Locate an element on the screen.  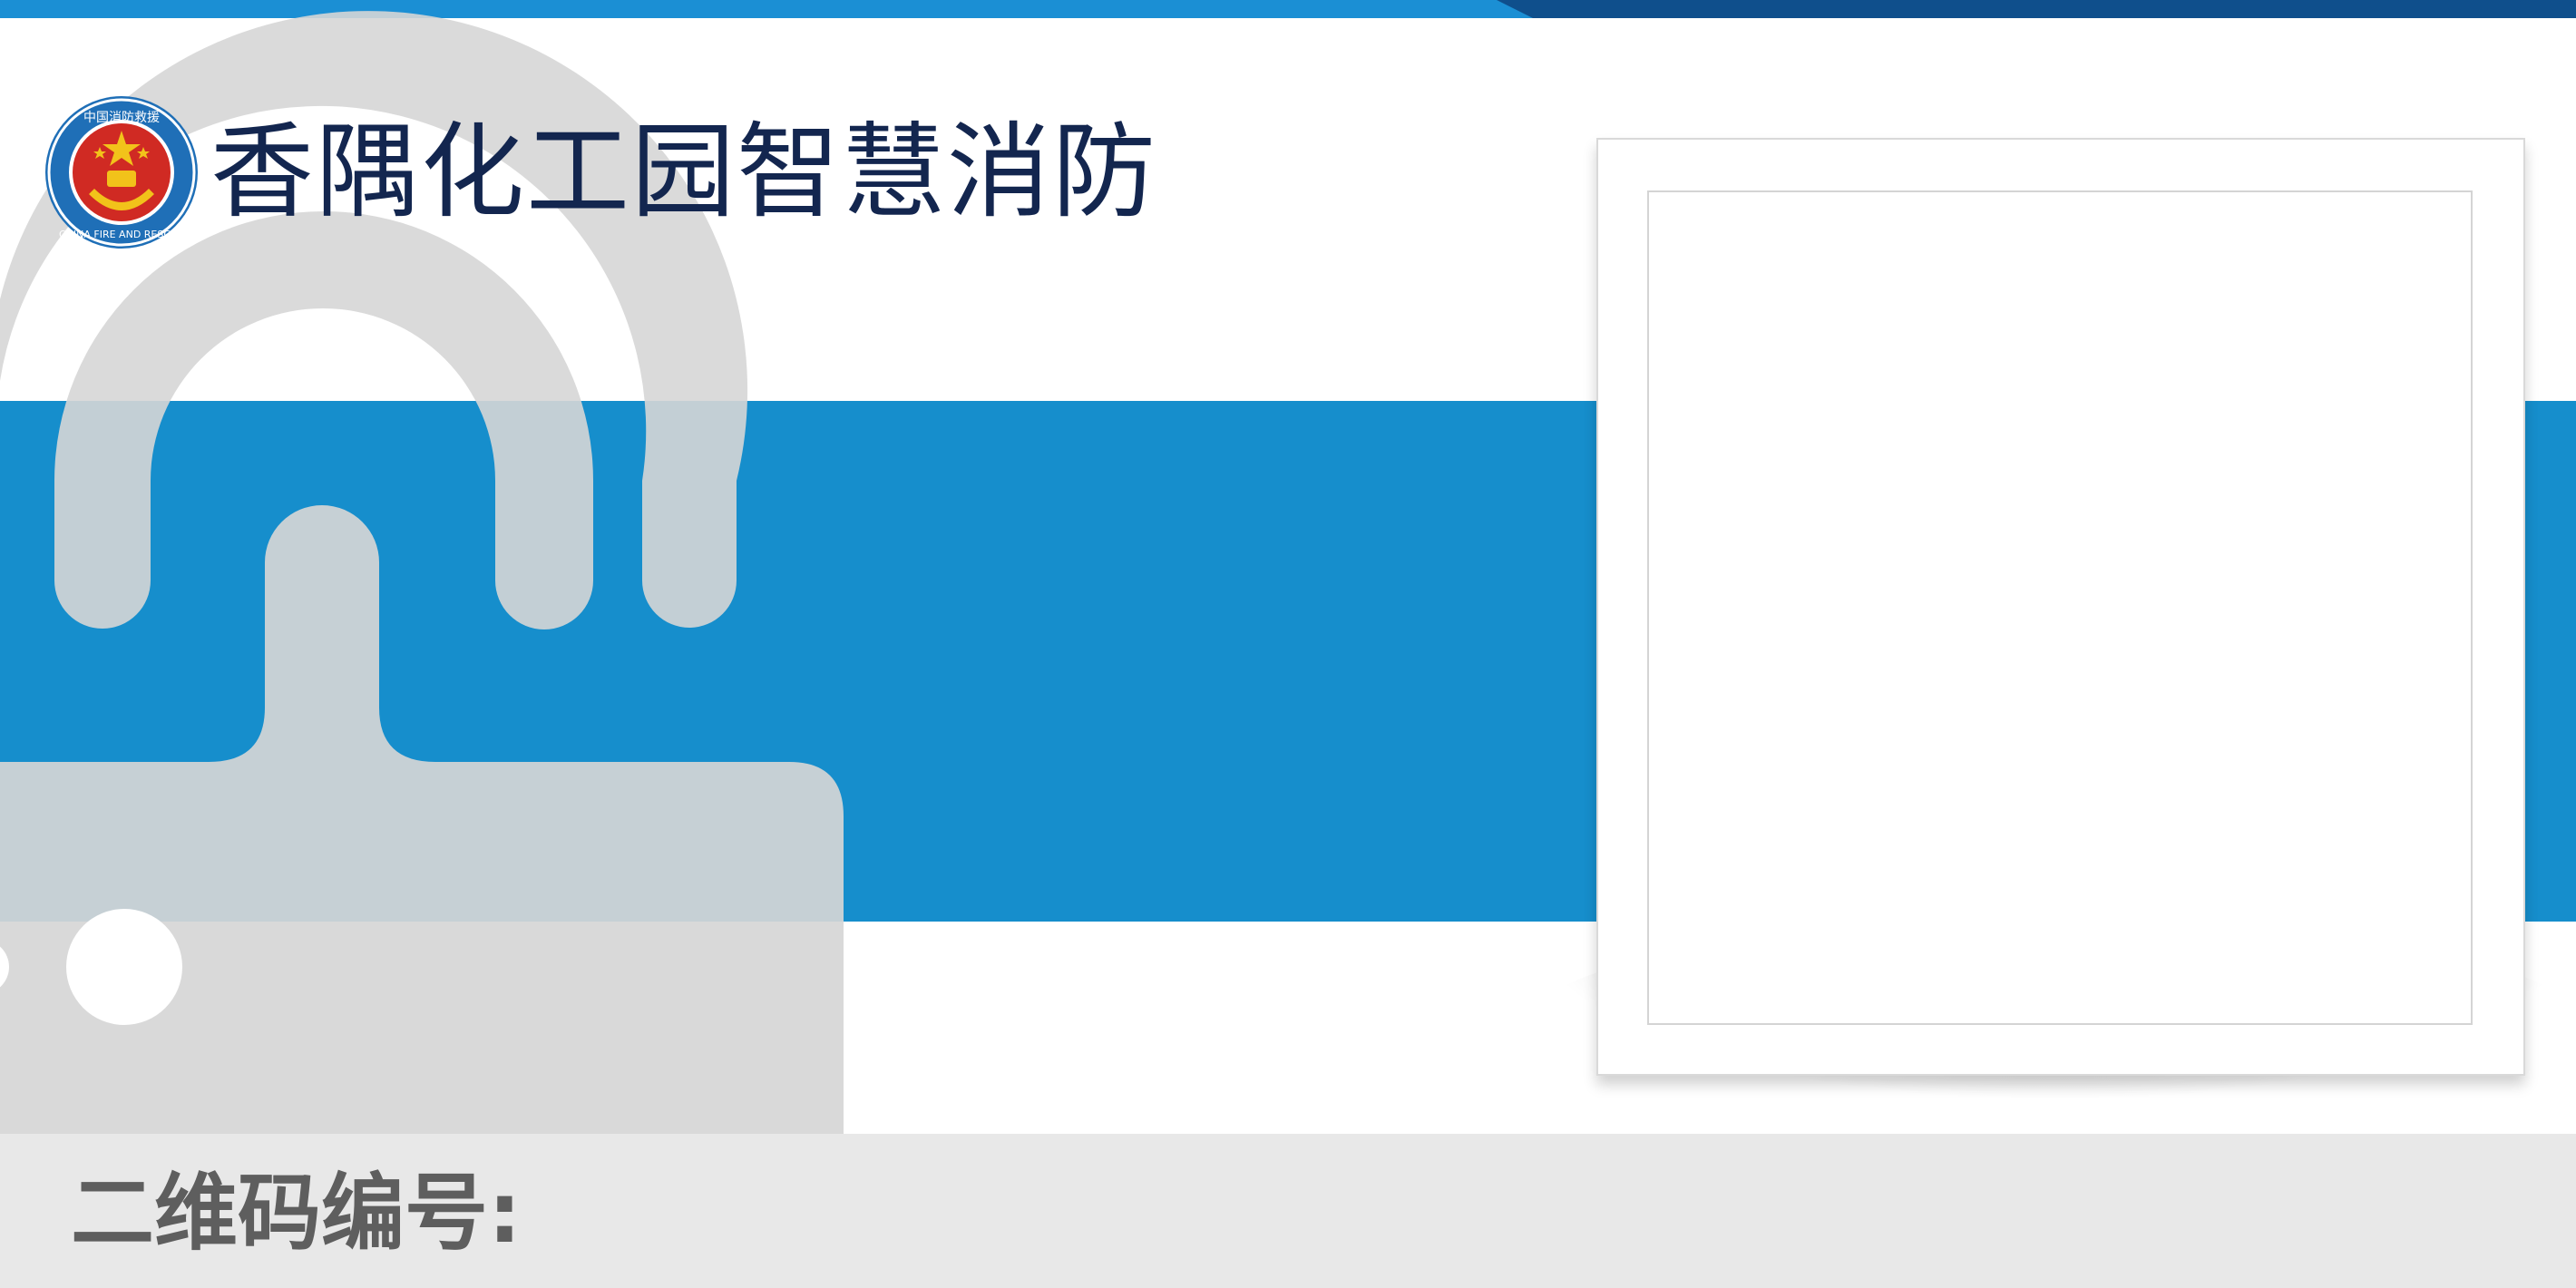
fire-rescue-emblem-icon: 中国消防救援 CHINA FIRE AND RESCUE is located at coordinates (122, 172).